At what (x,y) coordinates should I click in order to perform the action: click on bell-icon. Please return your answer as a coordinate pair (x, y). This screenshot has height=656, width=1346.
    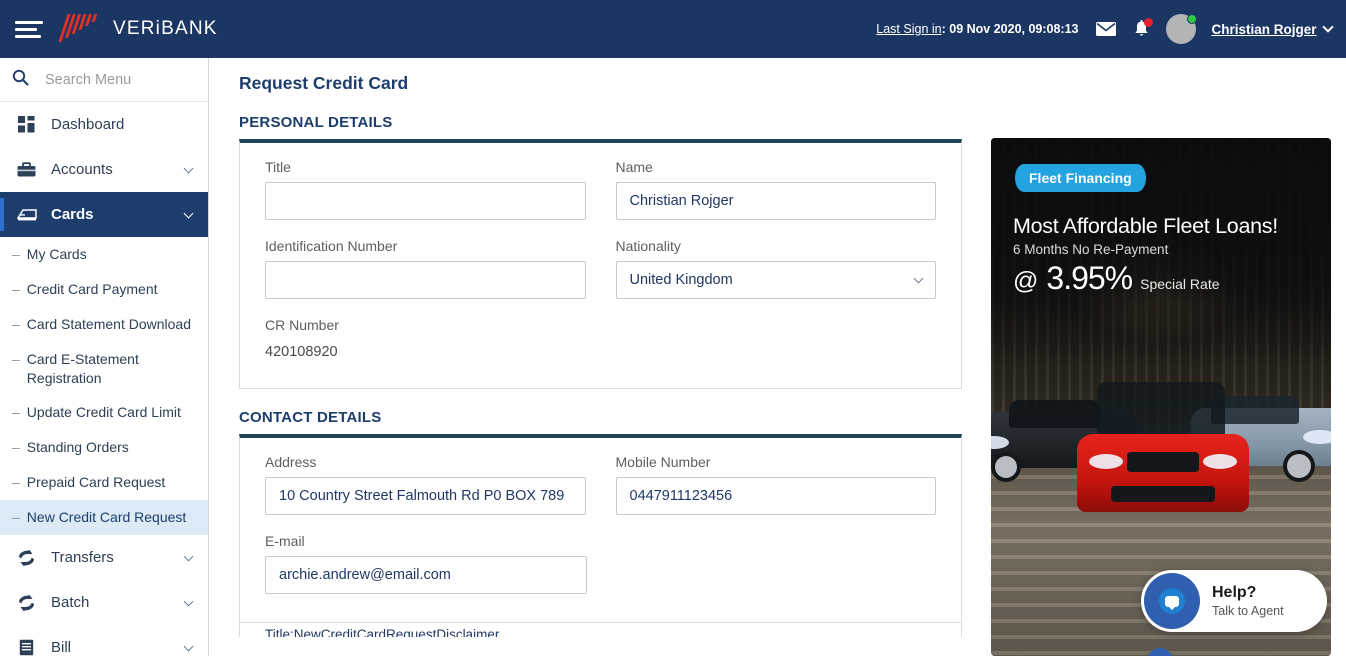
    Looking at the image, I should click on (1143, 28).